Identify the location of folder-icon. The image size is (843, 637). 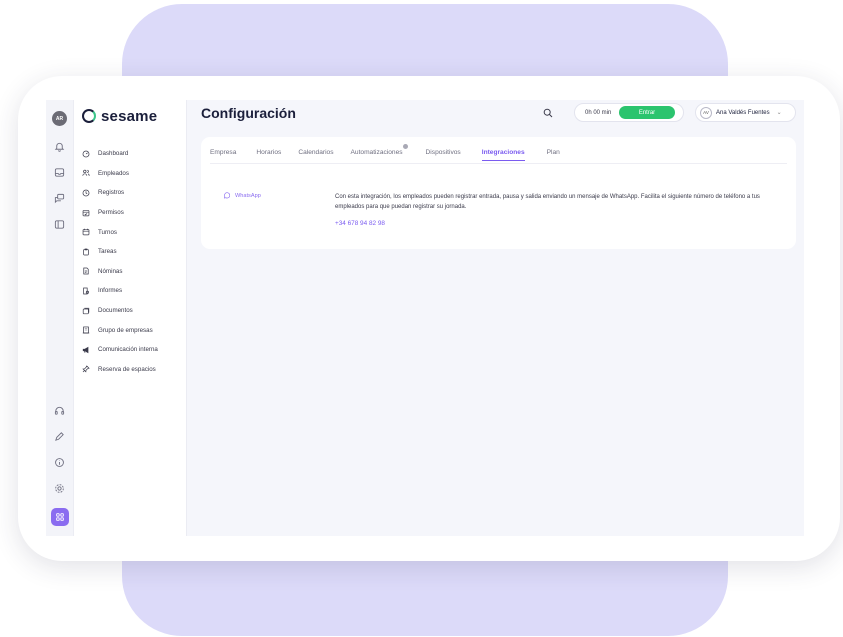
(86, 310).